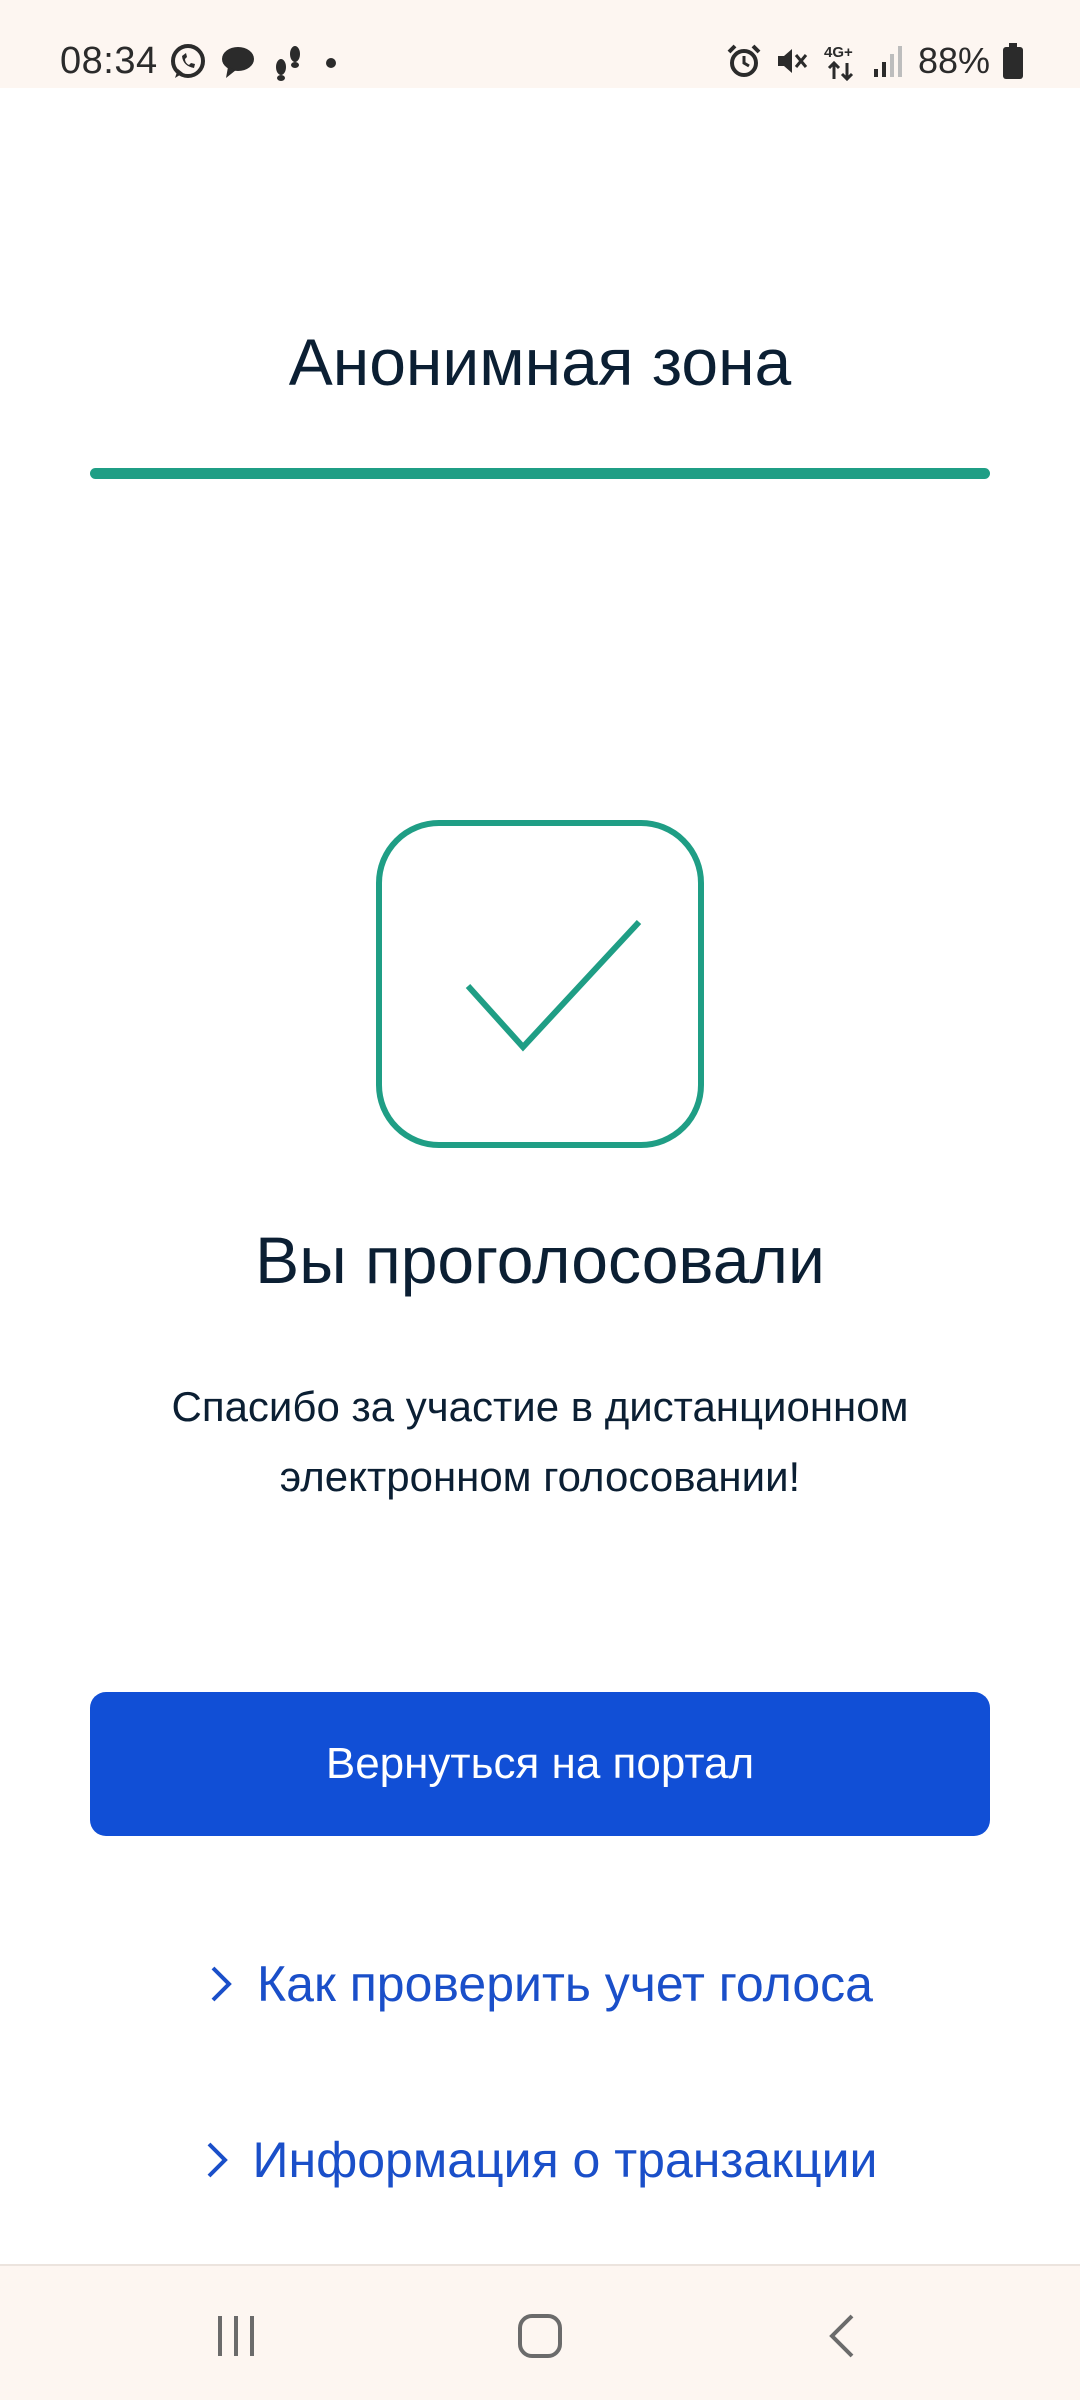  Describe the element at coordinates (889, 61) in the screenshot. I see `signal-icon` at that location.